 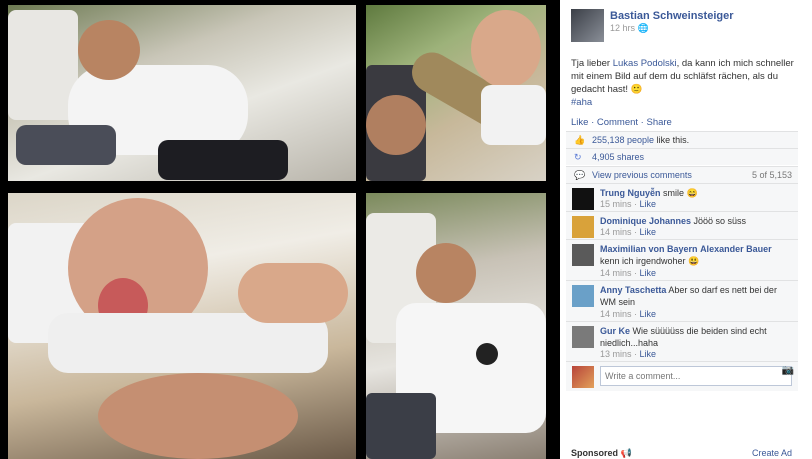 What do you see at coordinates (578, 157) in the screenshot?
I see `share-icon: ↻` at bounding box center [578, 157].